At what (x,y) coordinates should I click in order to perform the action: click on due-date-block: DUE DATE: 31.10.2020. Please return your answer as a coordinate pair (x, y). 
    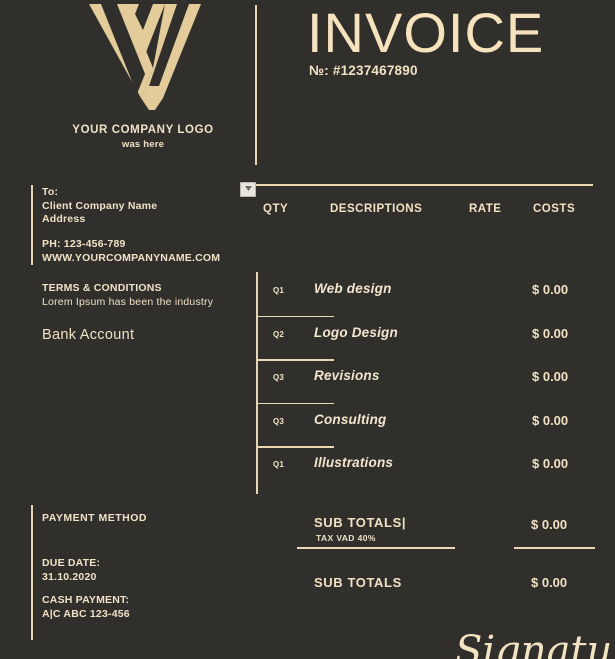
    Looking at the image, I should click on (71, 570).